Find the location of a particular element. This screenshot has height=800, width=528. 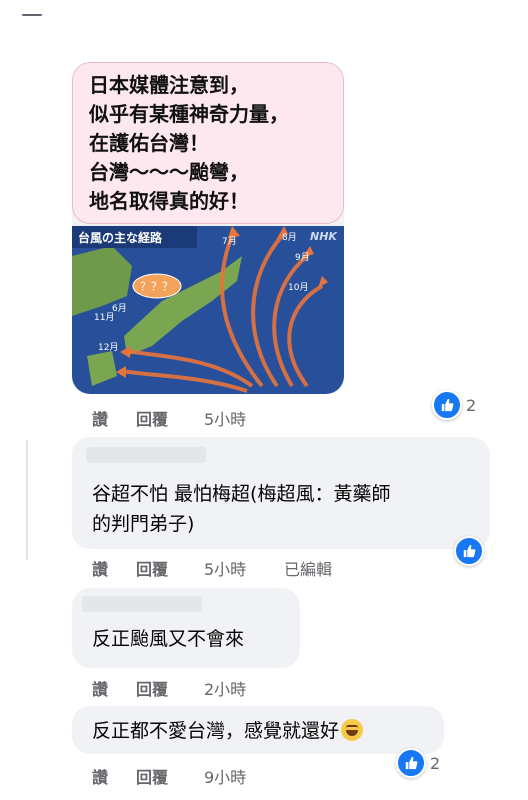

month-label: 8月 is located at coordinates (289, 237).